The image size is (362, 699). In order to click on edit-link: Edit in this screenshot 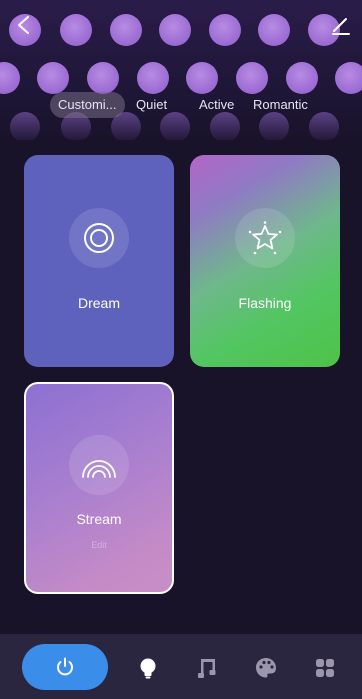, I will do `click(99, 545)`.